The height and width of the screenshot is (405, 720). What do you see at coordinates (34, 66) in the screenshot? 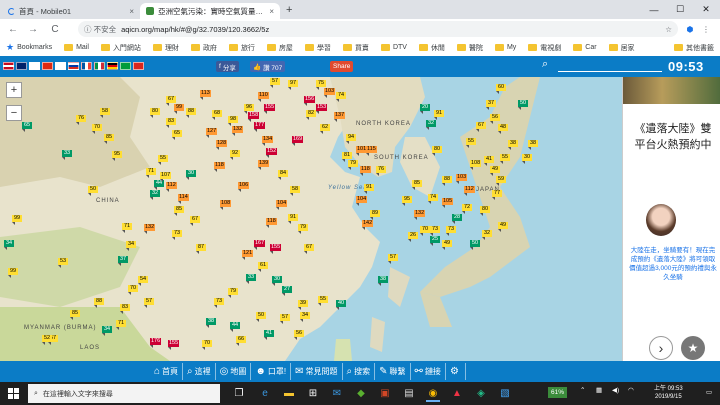
I see `flag-japan-icon` at bounding box center [34, 66].